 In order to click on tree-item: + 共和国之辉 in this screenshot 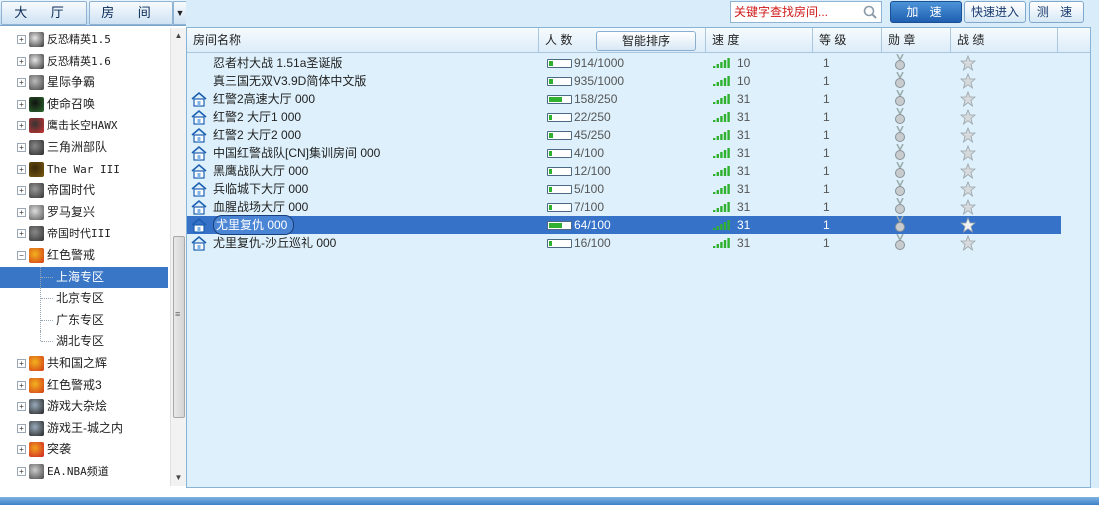, I will do `click(84, 363)`.